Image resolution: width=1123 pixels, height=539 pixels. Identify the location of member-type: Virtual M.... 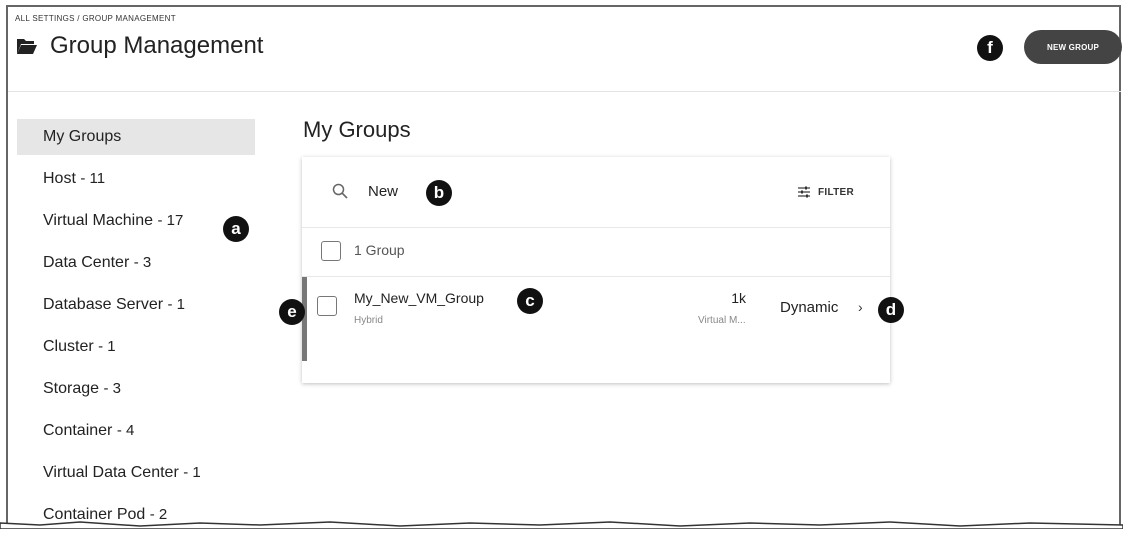
(722, 320).